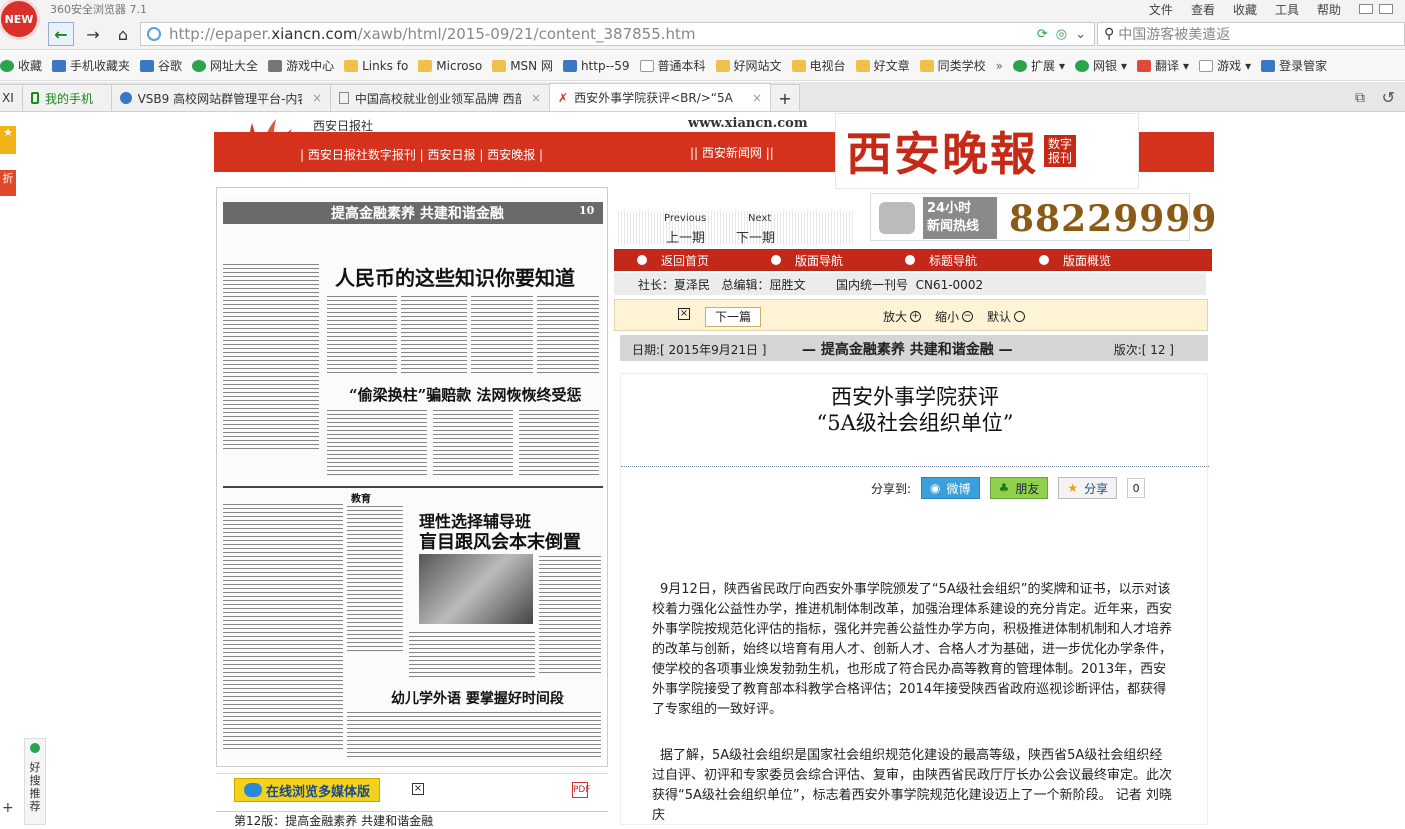  What do you see at coordinates (1038, 65) in the screenshot?
I see `toolbar-extensions: 扩展 ▾` at bounding box center [1038, 65].